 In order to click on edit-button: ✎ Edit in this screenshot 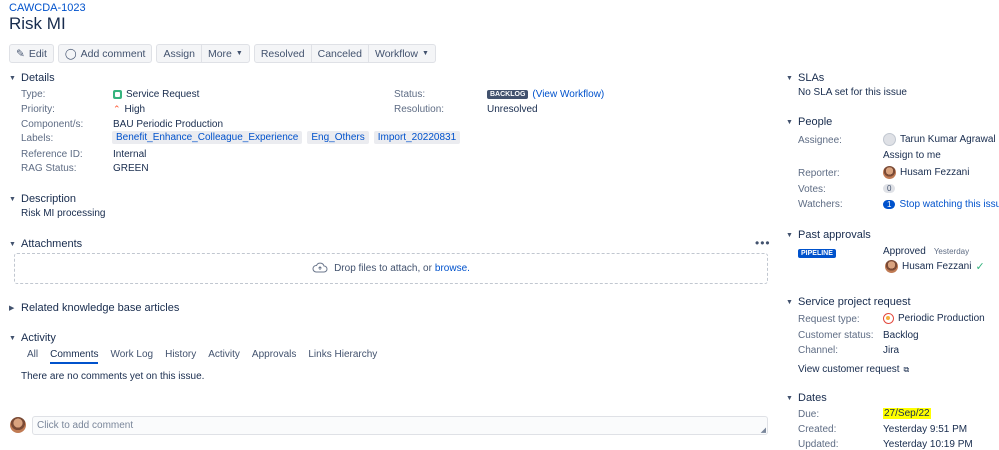, I will do `click(31, 53)`.